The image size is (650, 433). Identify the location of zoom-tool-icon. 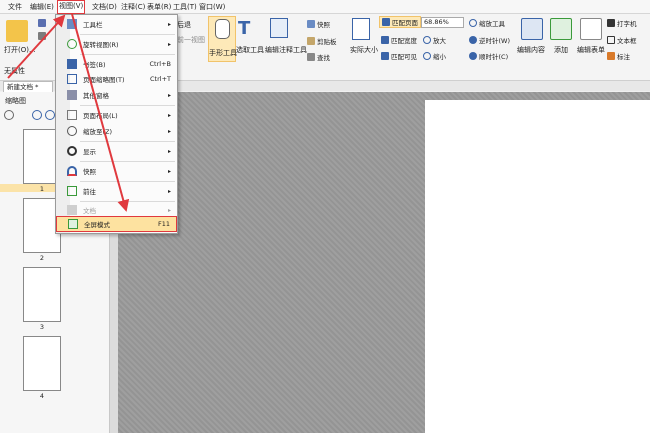
(473, 23).